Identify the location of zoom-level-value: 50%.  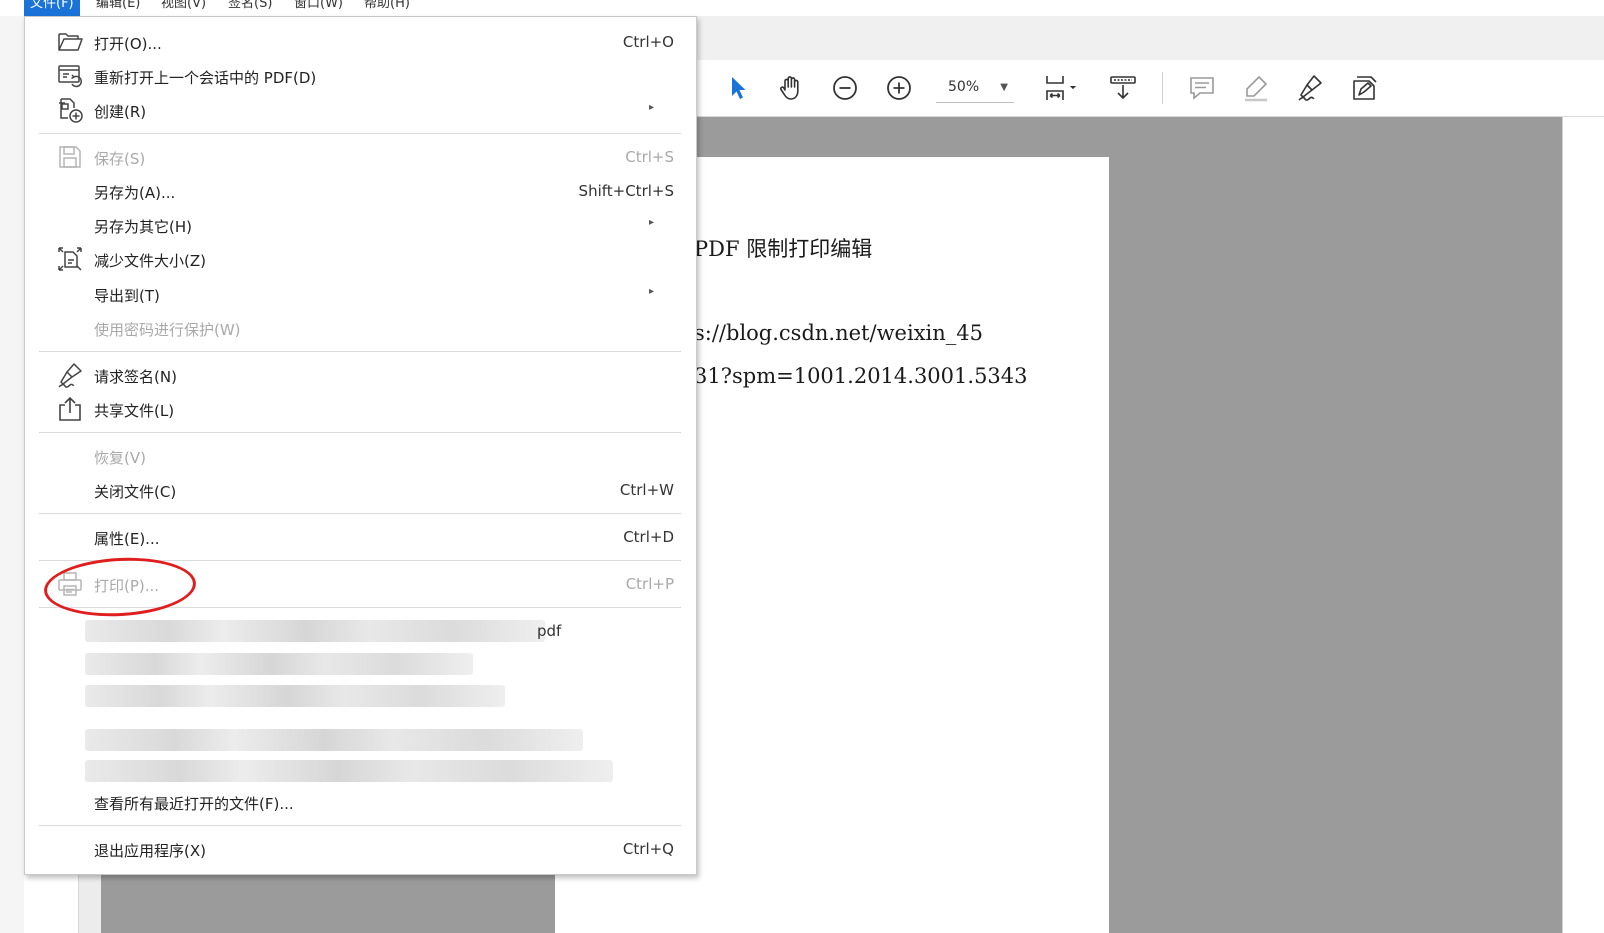
(964, 87).